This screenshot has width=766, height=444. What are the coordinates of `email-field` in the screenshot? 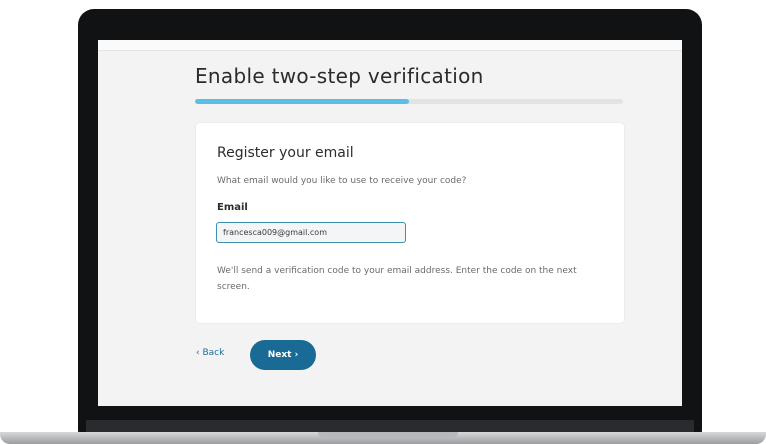 It's located at (311, 232).